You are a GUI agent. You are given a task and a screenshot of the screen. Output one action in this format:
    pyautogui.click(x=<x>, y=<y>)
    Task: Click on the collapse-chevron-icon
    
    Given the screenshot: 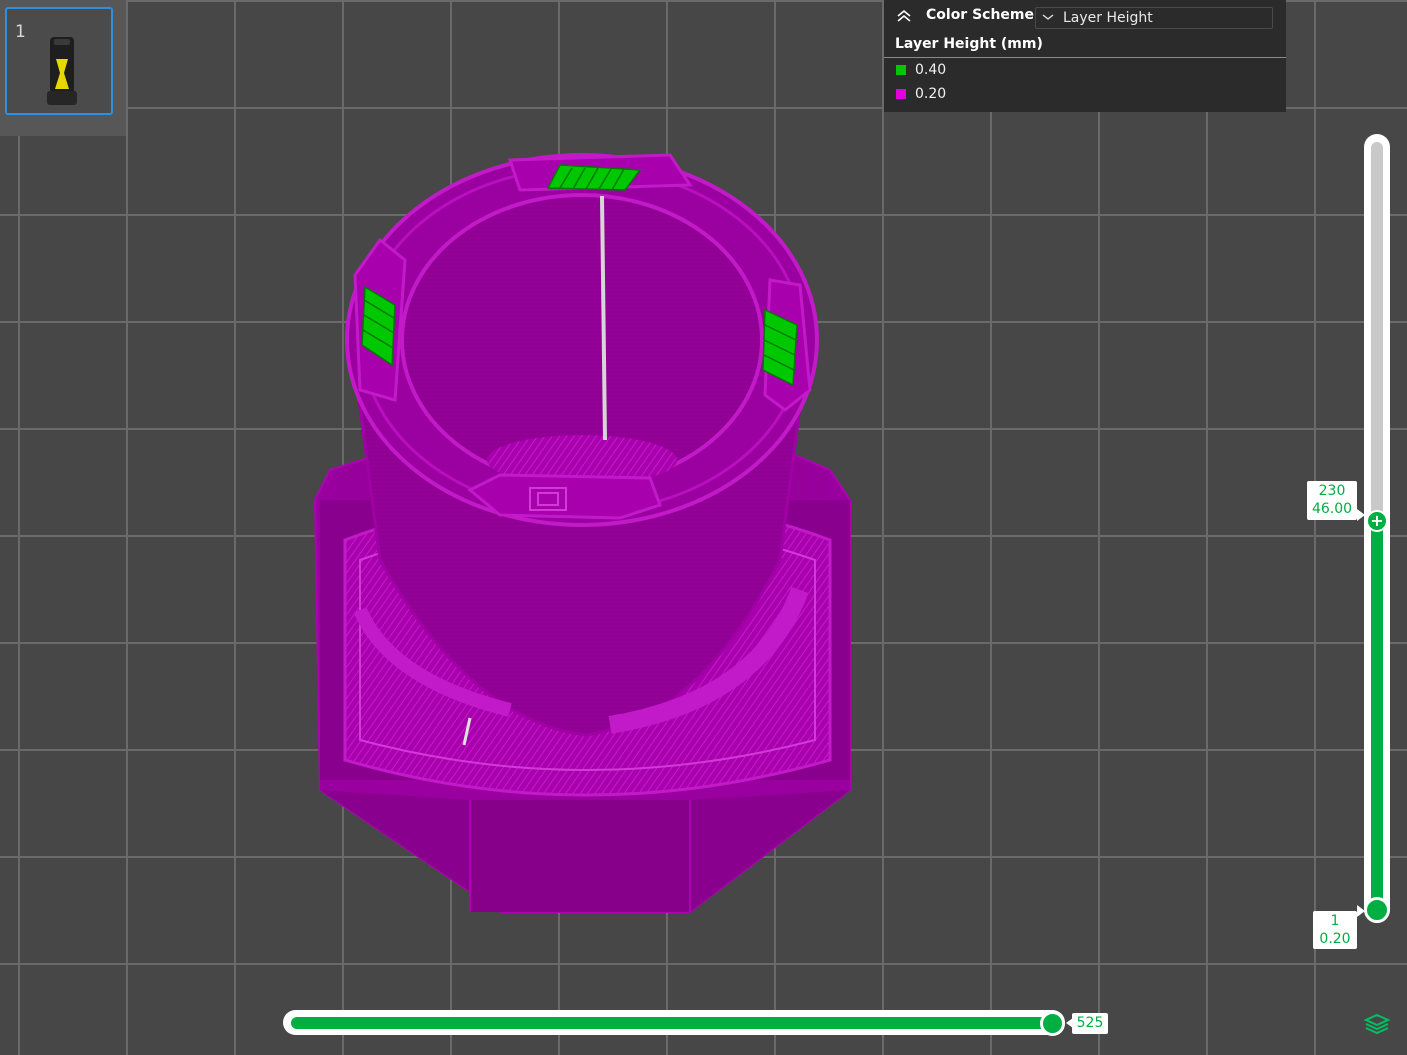 What is the action you would take?
    pyautogui.click(x=904, y=16)
    